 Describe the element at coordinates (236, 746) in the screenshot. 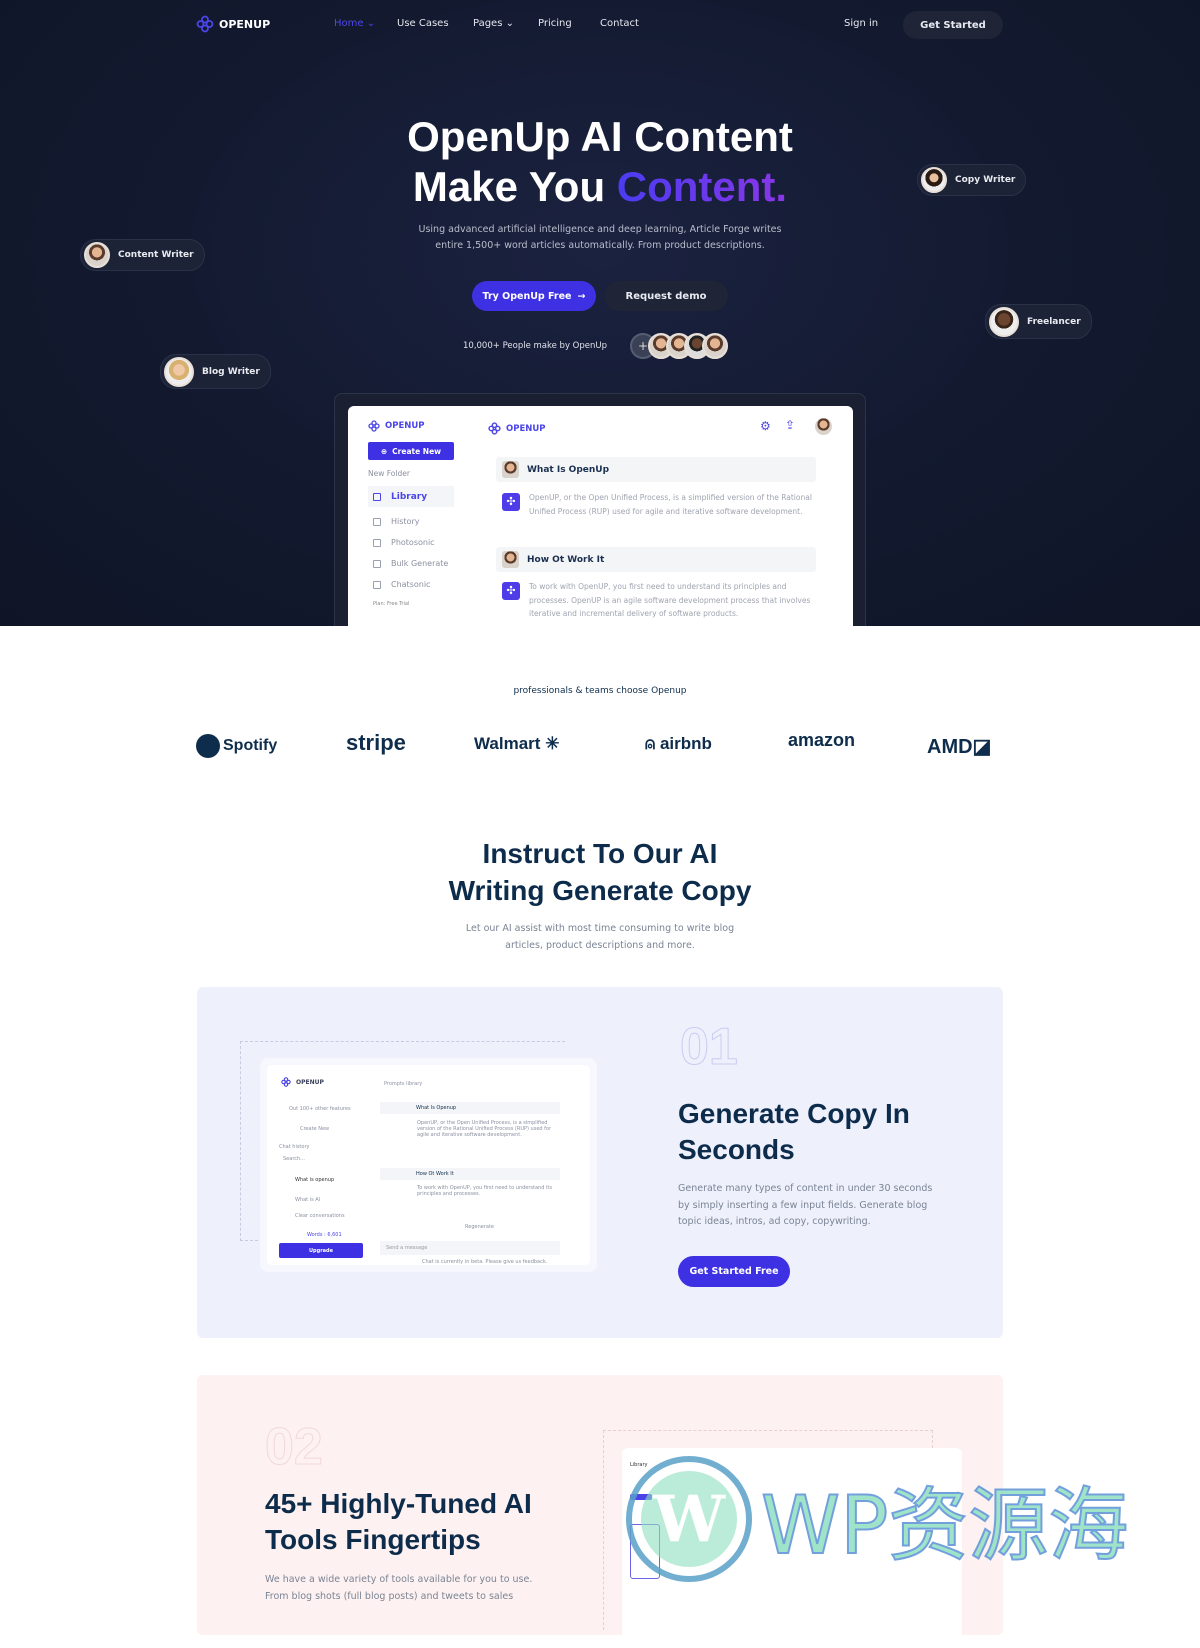

I see `logo-spotify: Spotify` at that location.